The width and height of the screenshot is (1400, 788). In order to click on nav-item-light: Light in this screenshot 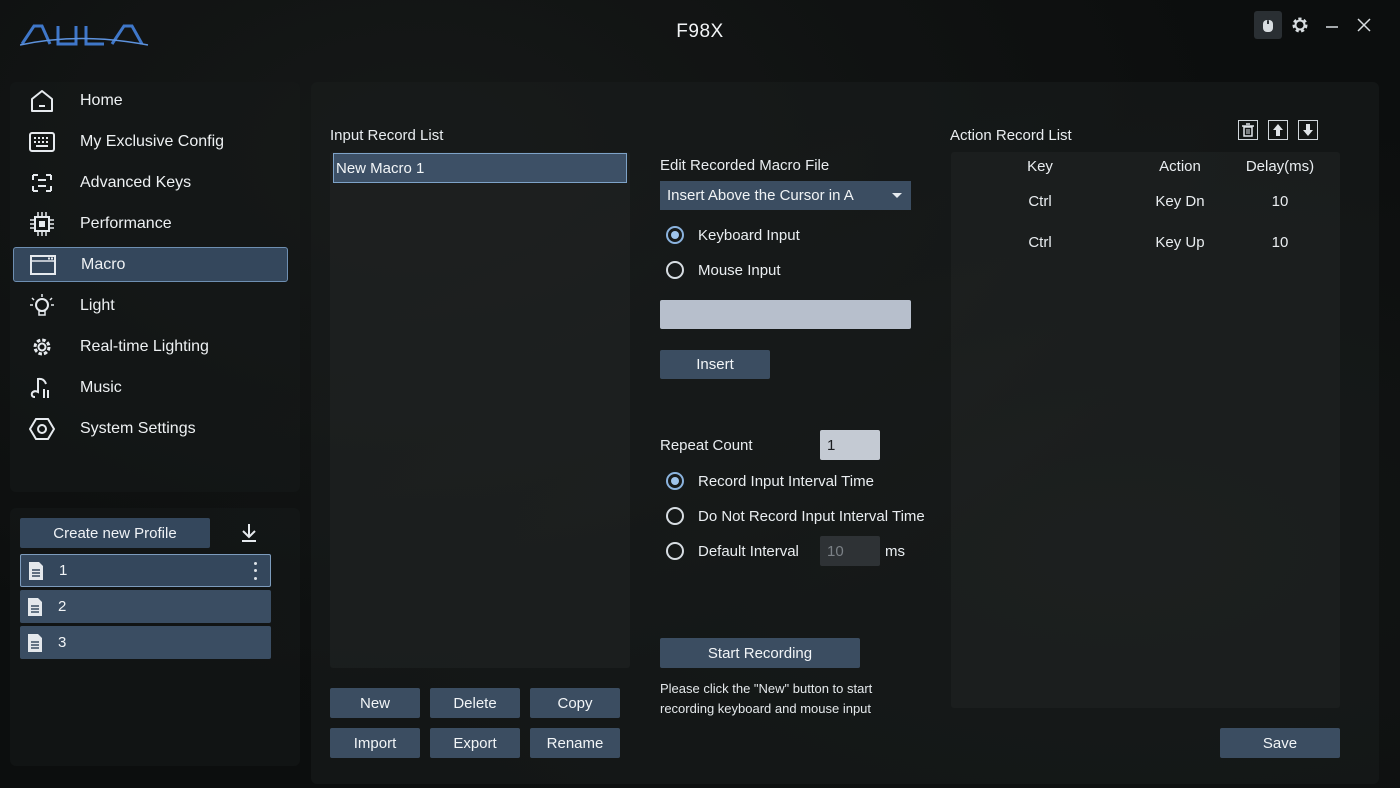, I will do `click(150, 305)`.